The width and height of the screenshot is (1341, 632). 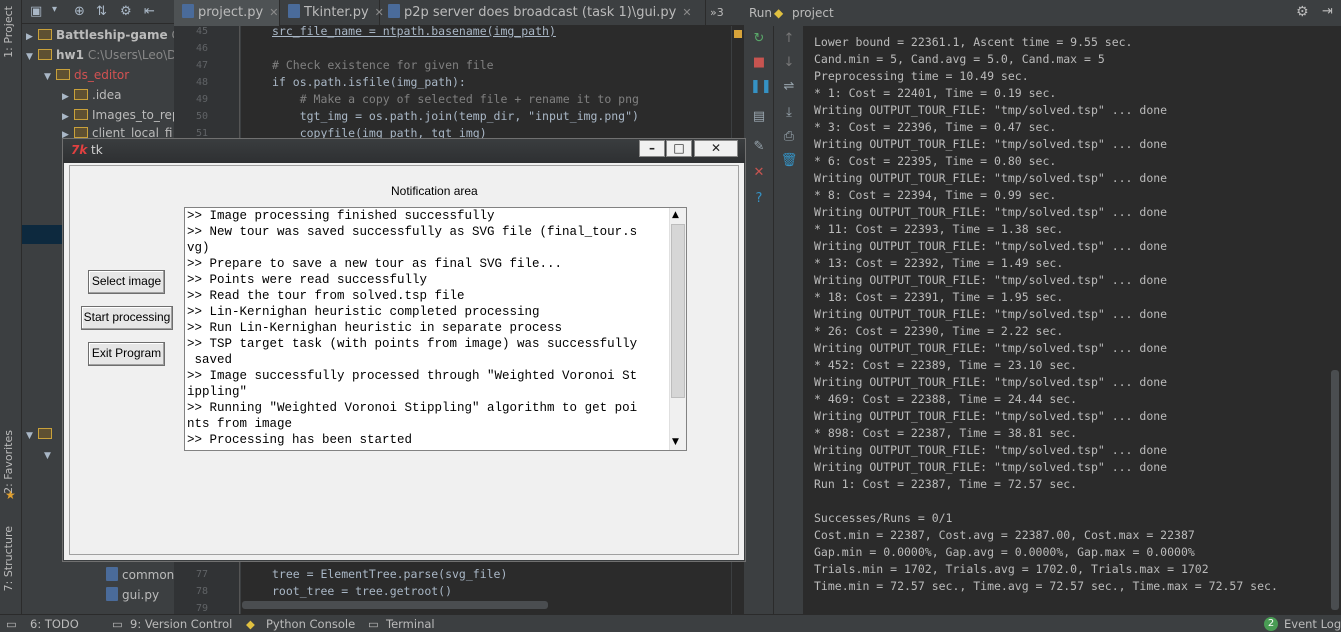 I want to click on tree-item-images: ▶ Images_to_rep, so click(x=121, y=115).